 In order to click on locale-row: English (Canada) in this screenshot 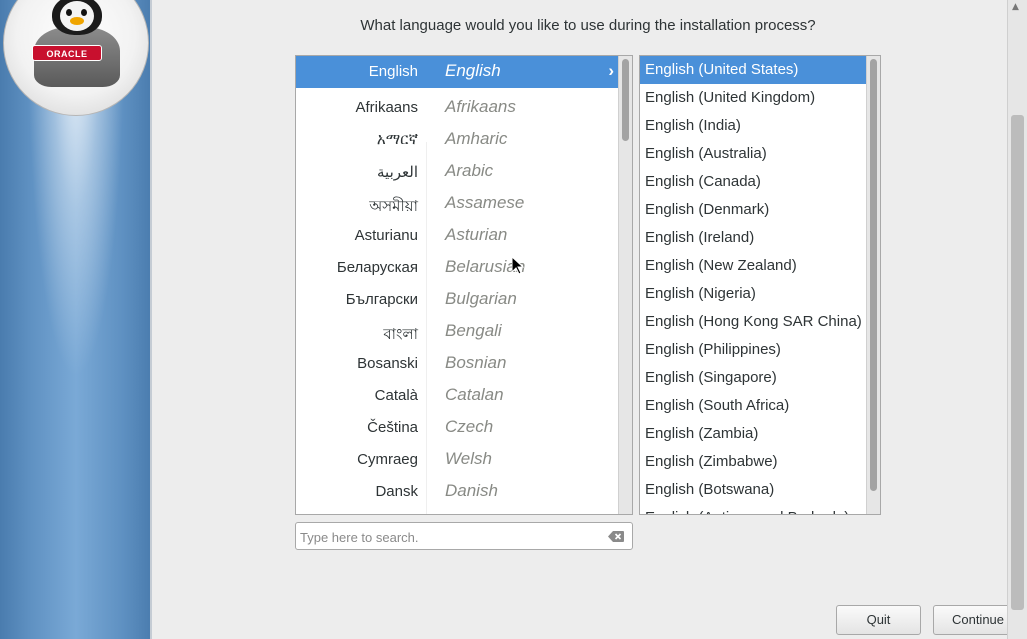, I will do `click(754, 182)`.